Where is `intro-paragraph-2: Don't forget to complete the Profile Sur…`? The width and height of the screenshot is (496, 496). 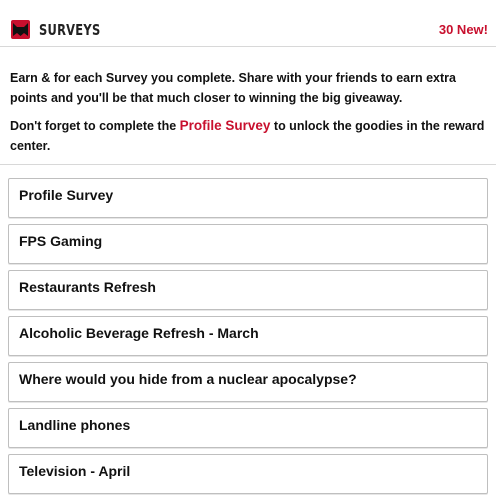 intro-paragraph-2: Don't forget to complete the Profile Sur… is located at coordinates (248, 136).